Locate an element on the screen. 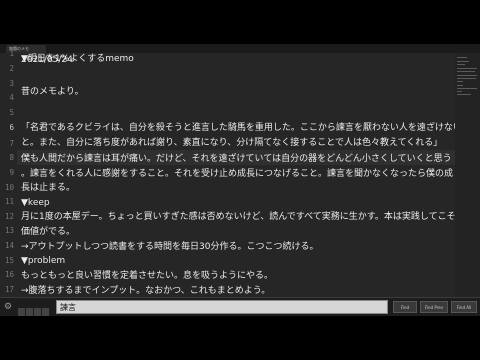 The height and width of the screenshot is (360, 480). line-number: 6 is located at coordinates (11, 127).